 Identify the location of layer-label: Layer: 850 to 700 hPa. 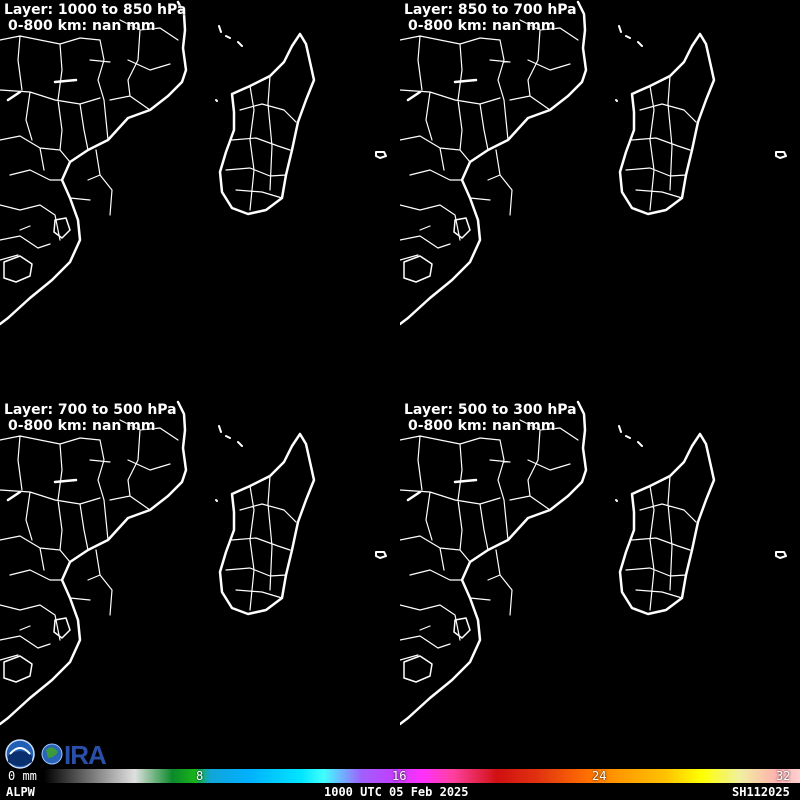
(490, 10).